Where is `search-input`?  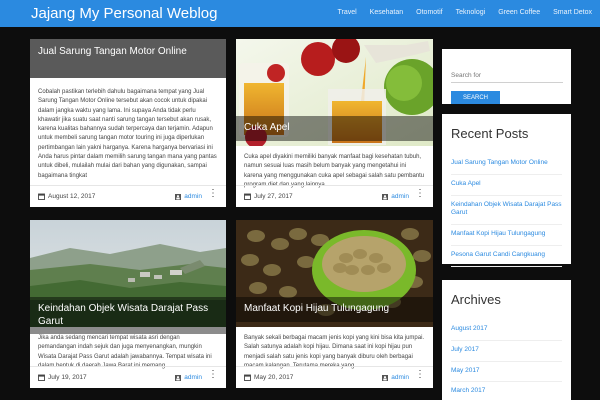
search-input is located at coordinates (507, 76).